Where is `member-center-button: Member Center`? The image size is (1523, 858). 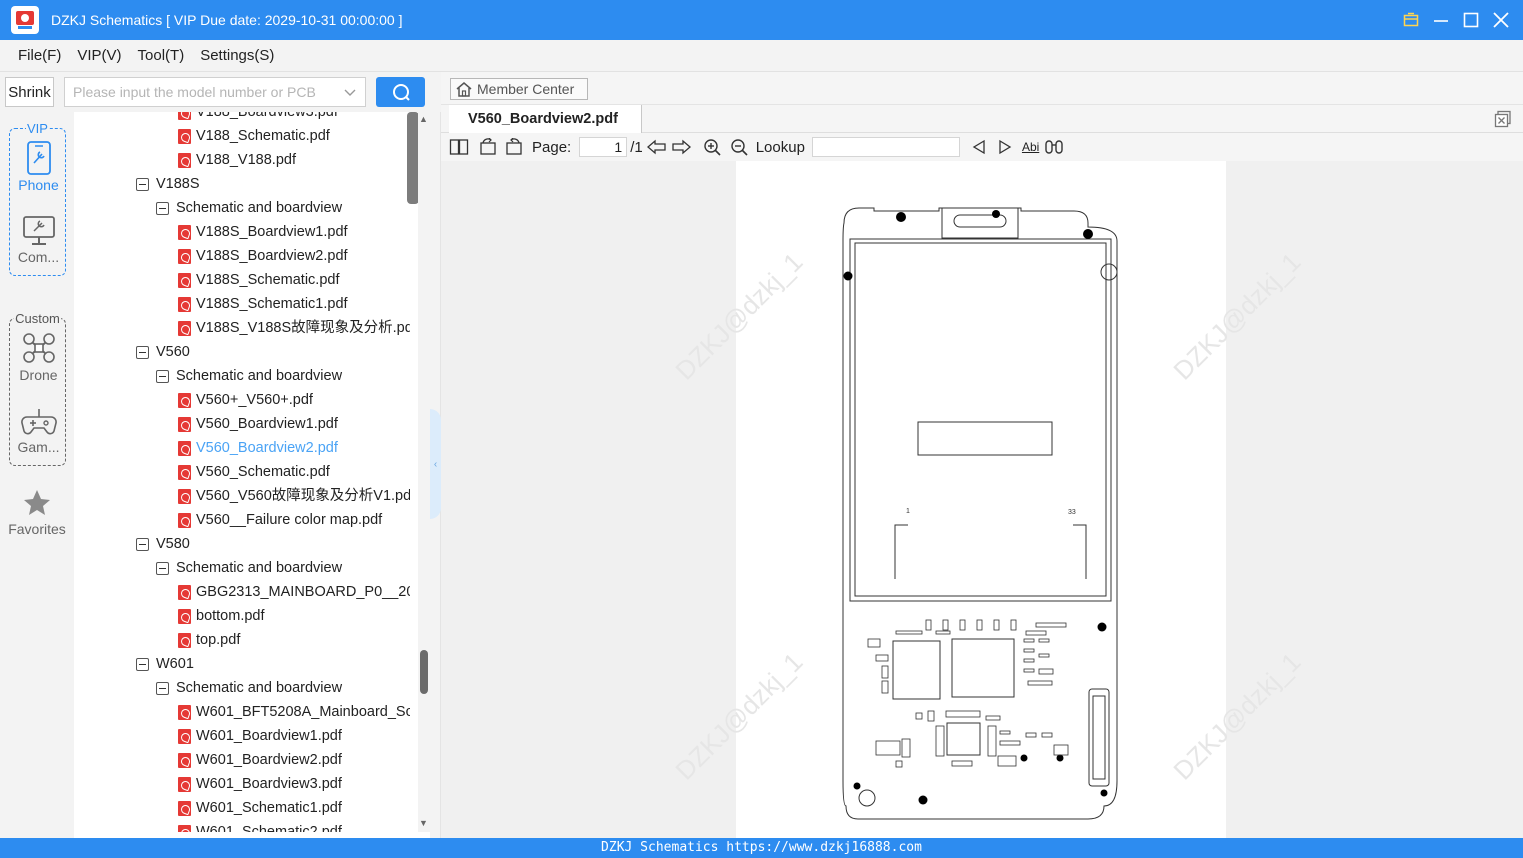 member-center-button: Member Center is located at coordinates (519, 89).